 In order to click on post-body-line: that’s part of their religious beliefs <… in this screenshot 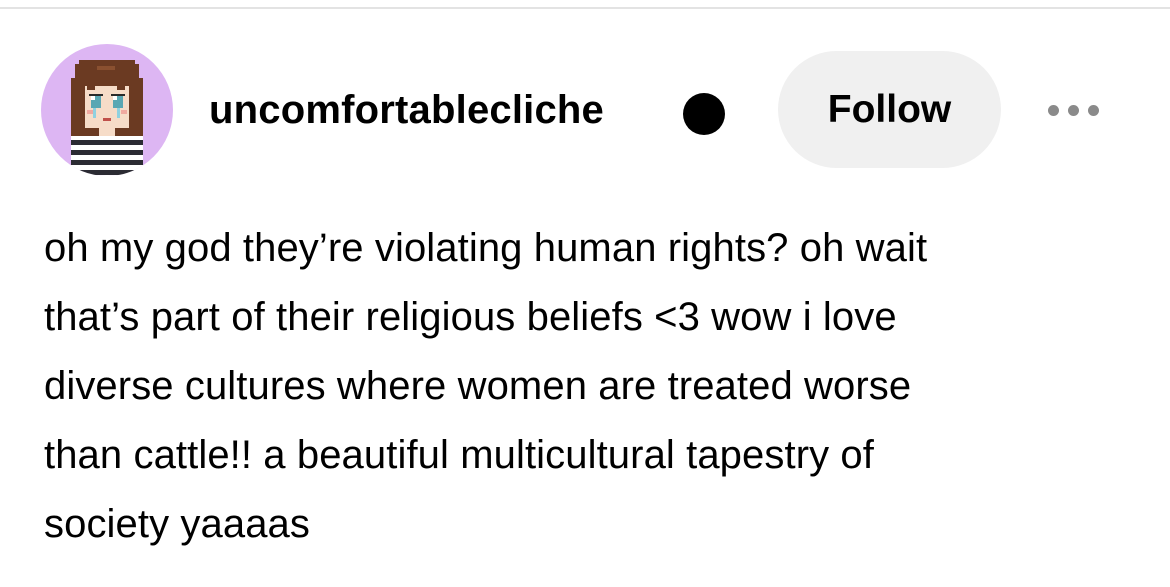, I will do `click(470, 317)`.